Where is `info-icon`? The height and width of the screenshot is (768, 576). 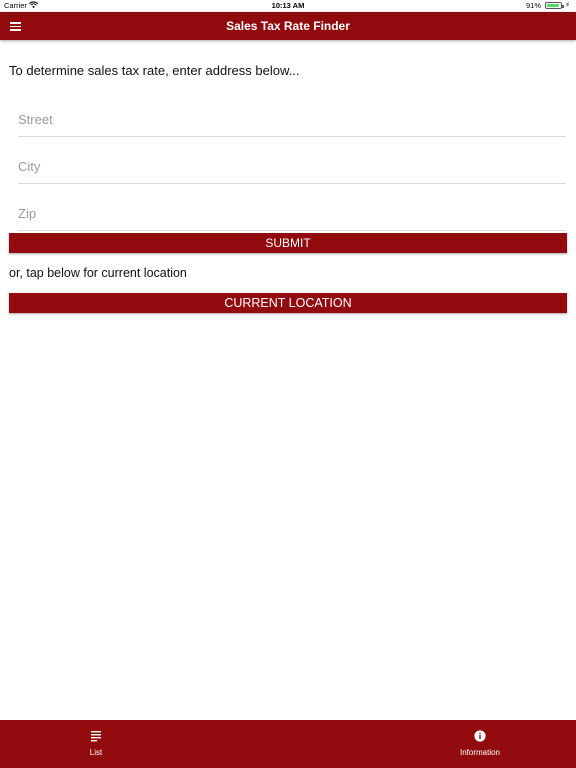 info-icon is located at coordinates (480, 736).